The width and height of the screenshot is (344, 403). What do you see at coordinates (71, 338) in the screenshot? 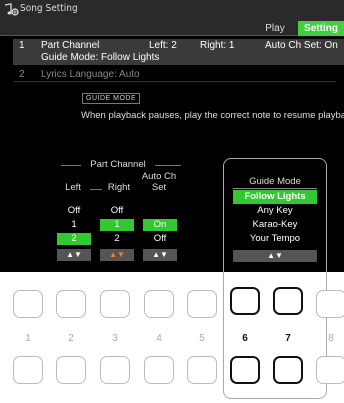
I see `panel-number-2: 2` at bounding box center [71, 338].